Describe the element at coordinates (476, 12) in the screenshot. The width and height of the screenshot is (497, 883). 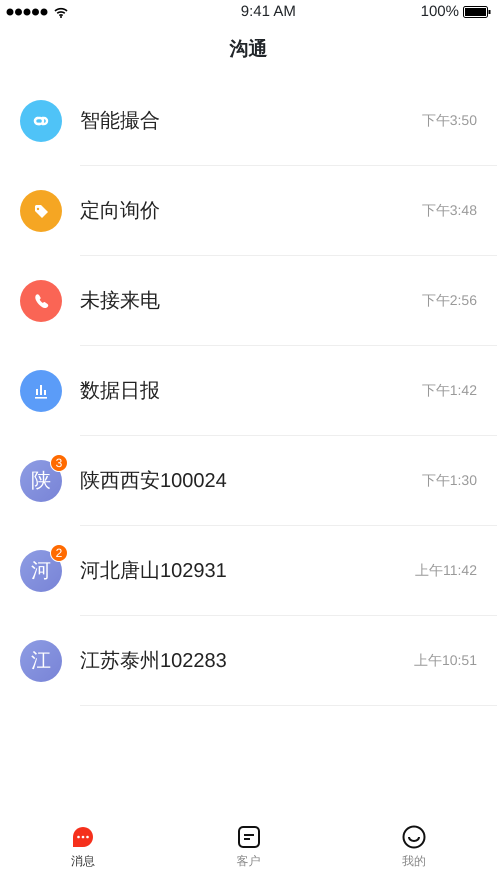
I see `battery-icon` at that location.